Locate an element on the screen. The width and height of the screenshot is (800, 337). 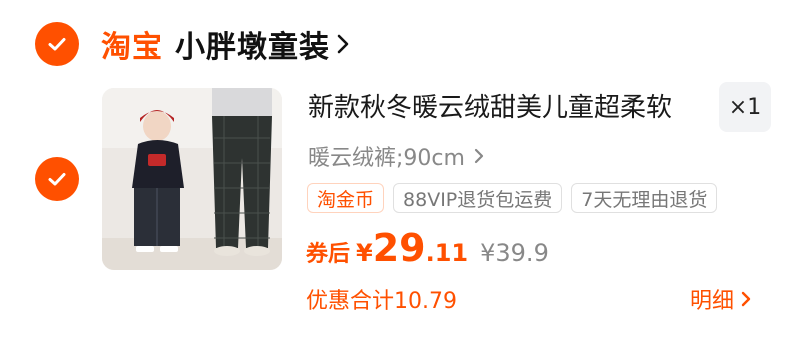
product-image is located at coordinates (192, 179).